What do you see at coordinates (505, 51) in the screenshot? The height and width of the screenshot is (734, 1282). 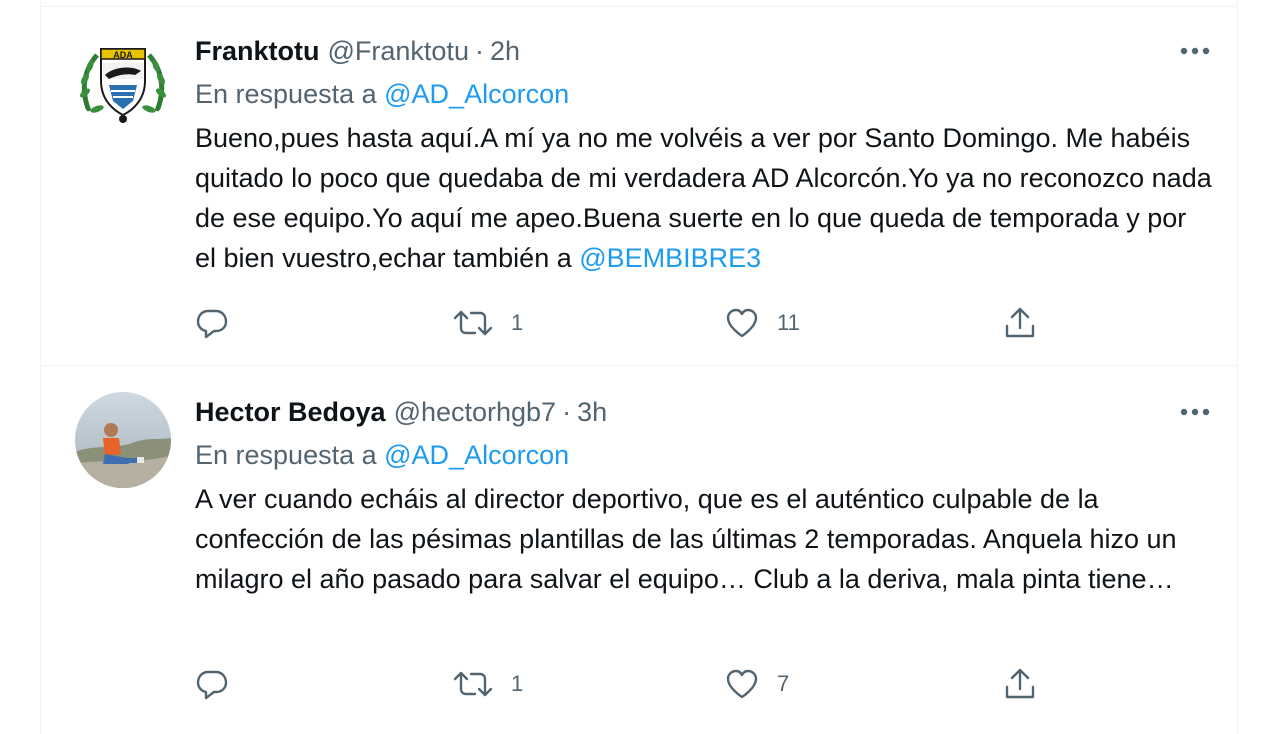 I see `timestamp: 2h` at bounding box center [505, 51].